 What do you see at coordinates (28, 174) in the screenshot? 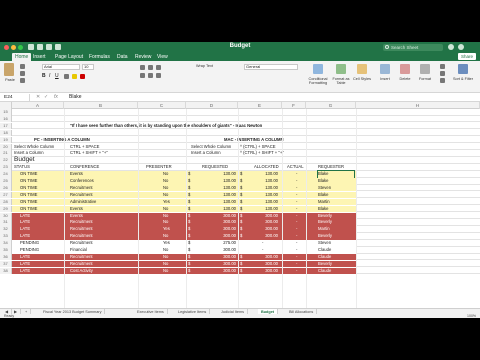
I see `status-cell: ON TIME` at bounding box center [28, 174].